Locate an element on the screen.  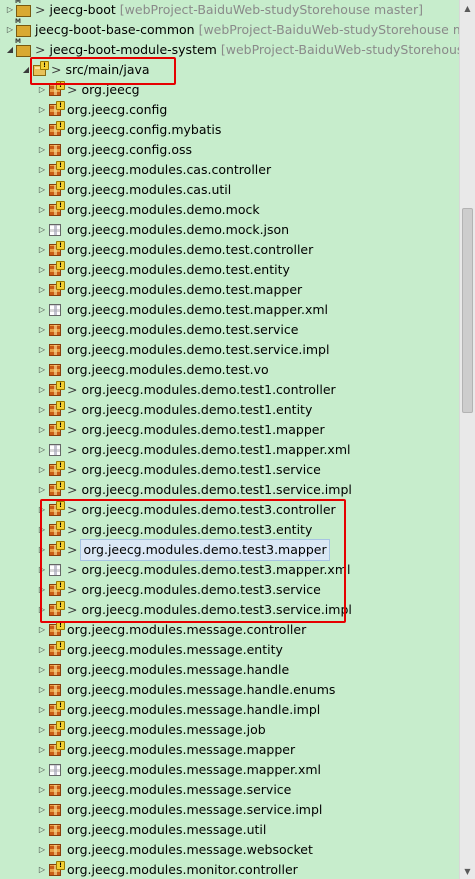
package-row: ▷ org.jeecg.modules.demo.test.controller is located at coordinates (175, 250).